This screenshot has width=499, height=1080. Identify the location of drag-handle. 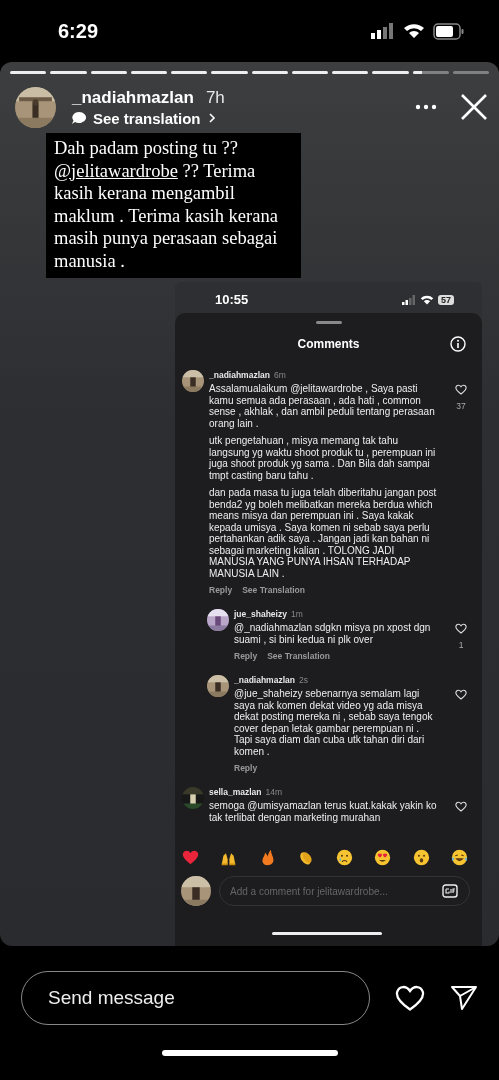
(328, 322).